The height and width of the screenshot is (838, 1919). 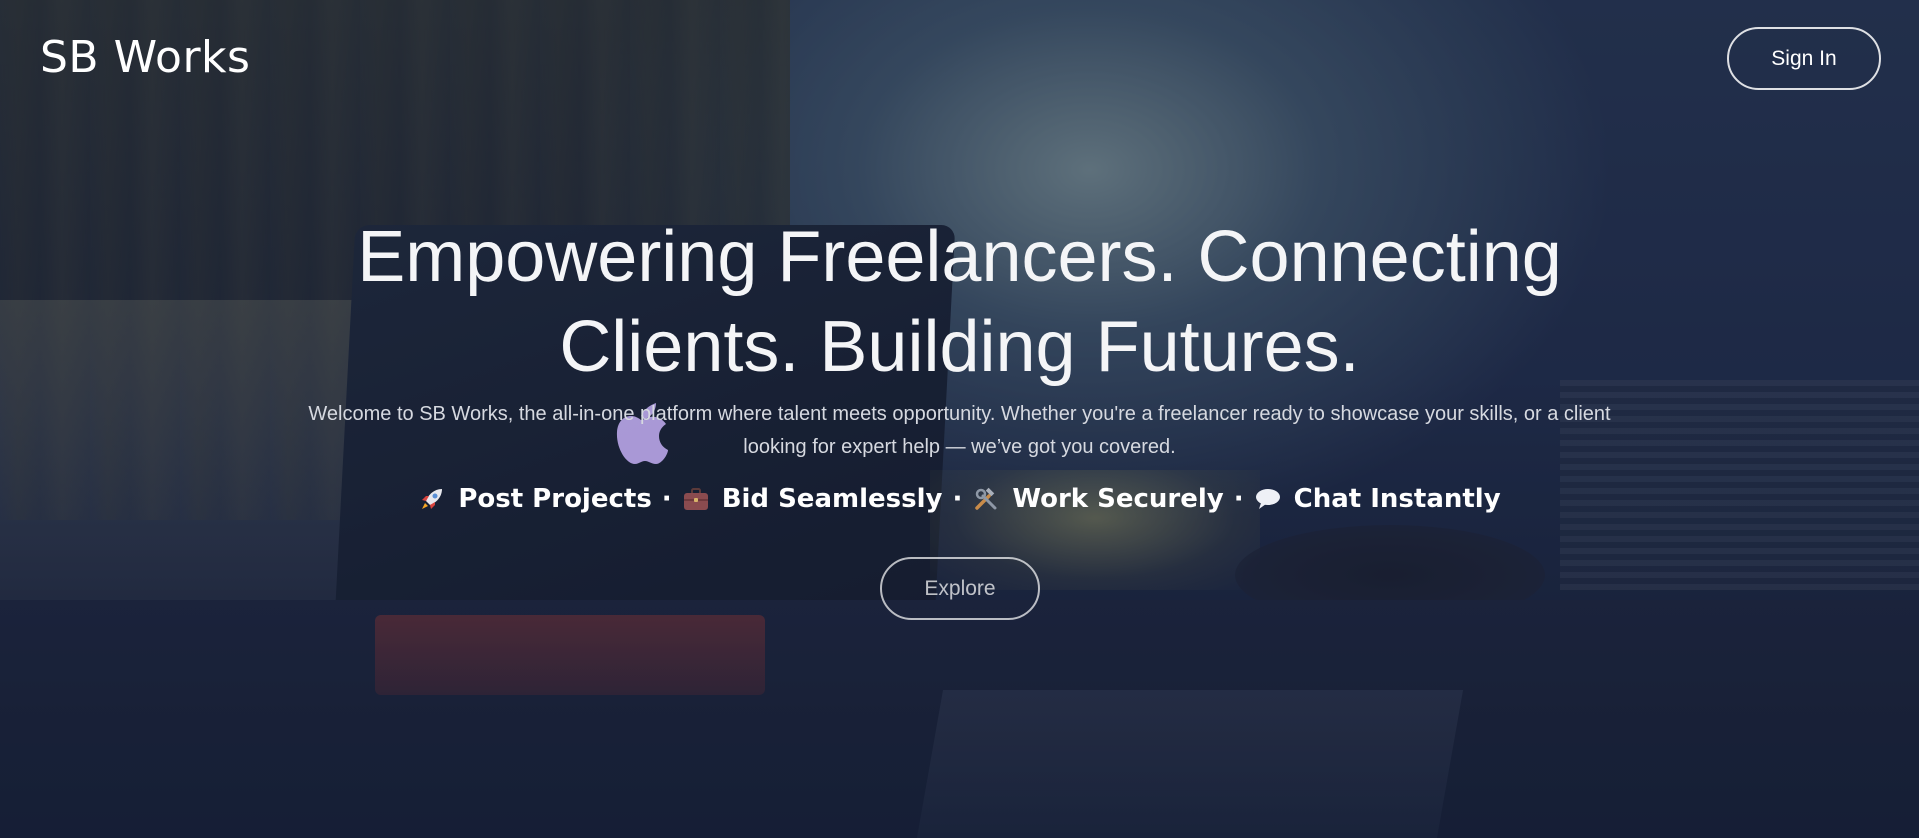 I want to click on feature-label: Bid Seamlessly, so click(x=832, y=499).